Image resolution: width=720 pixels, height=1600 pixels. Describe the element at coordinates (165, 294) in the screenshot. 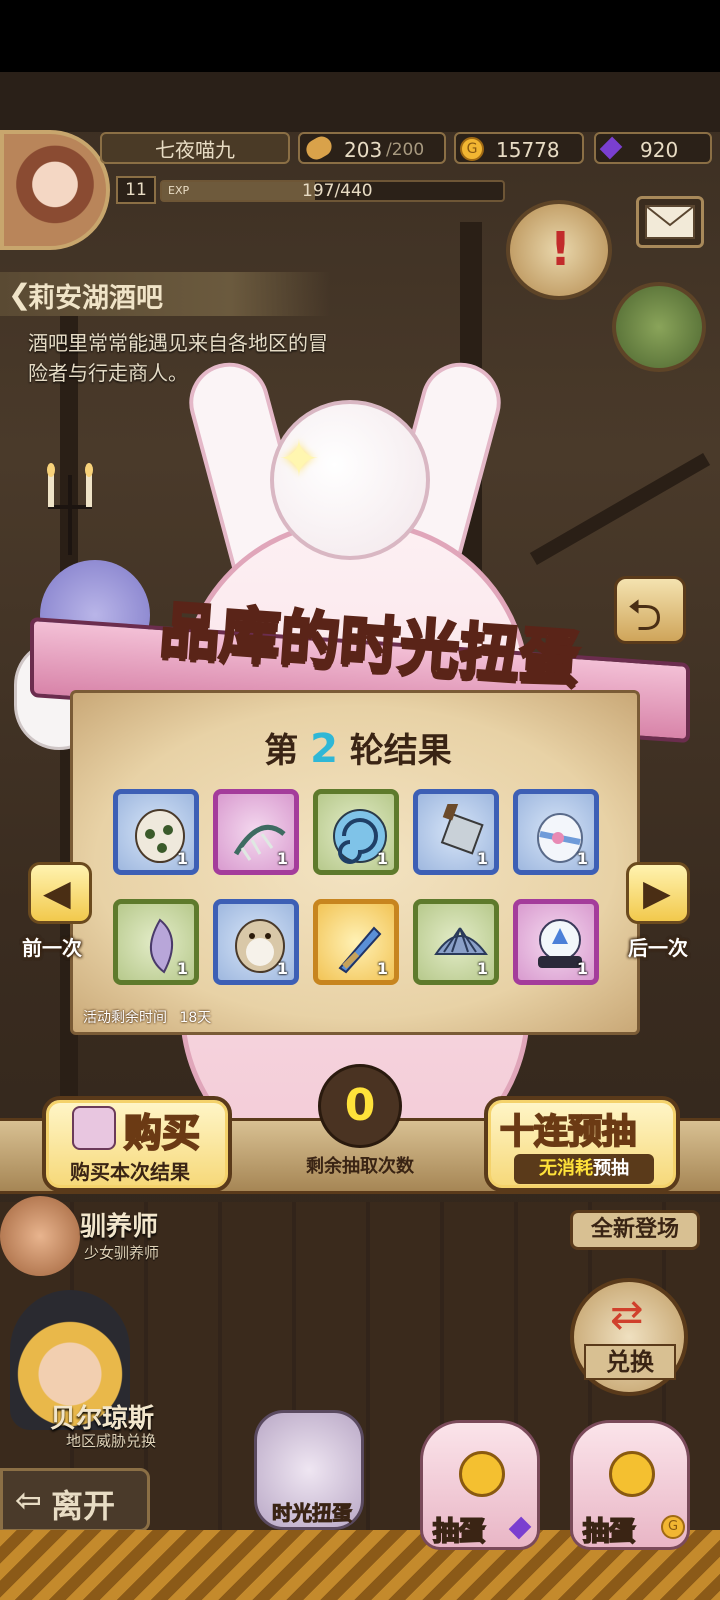

I see `location-title-bar: ❮ 莉安湖酒吧` at that location.